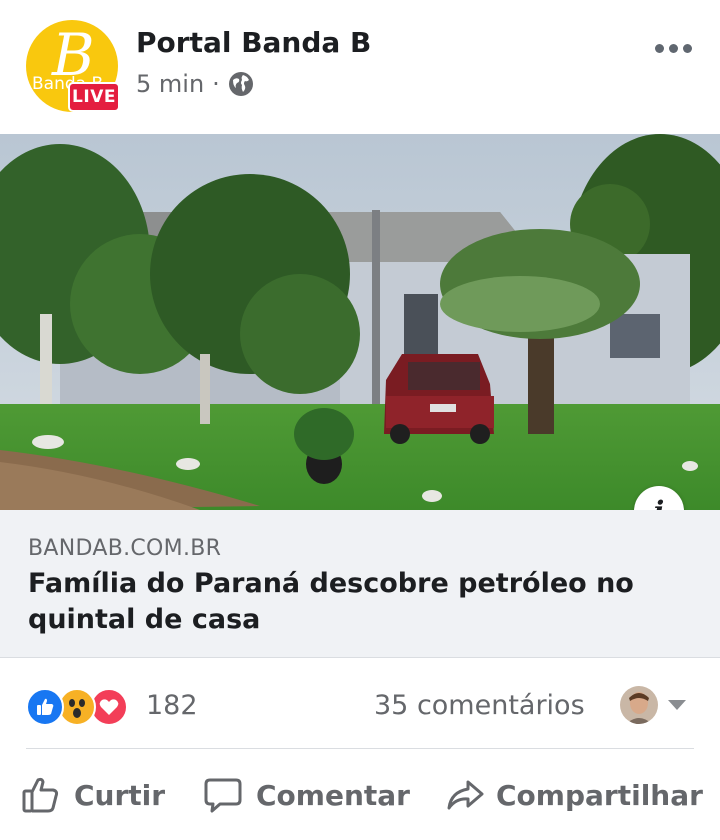 This screenshot has width=720, height=840. Describe the element at coordinates (223, 795) in the screenshot. I see `comment-bubble-icon` at that location.